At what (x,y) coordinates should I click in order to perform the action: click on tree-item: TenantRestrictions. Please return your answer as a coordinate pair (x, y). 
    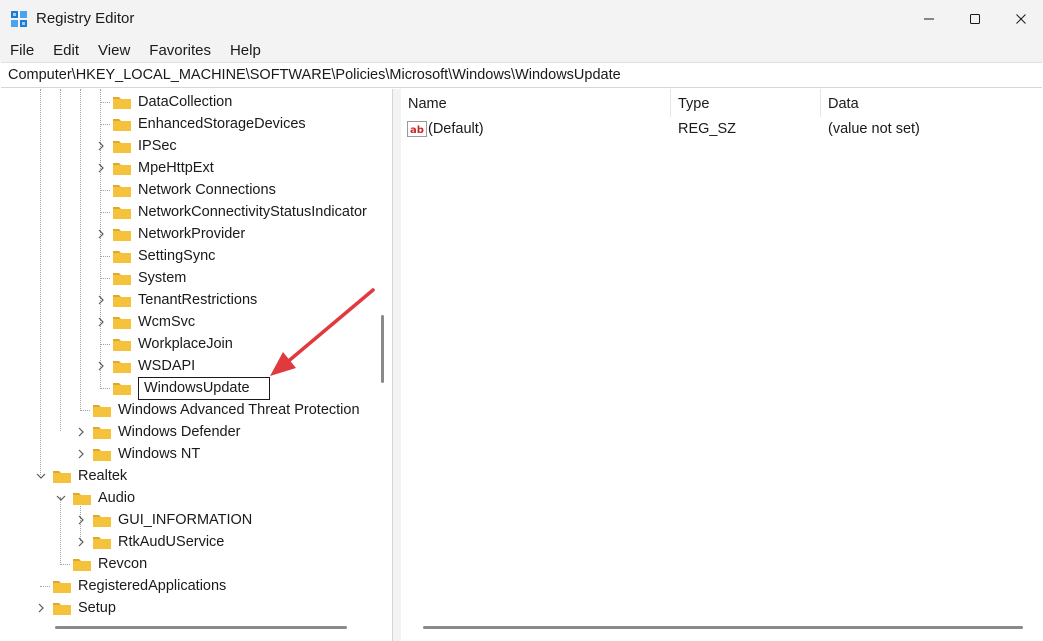
    Looking at the image, I should click on (175, 300).